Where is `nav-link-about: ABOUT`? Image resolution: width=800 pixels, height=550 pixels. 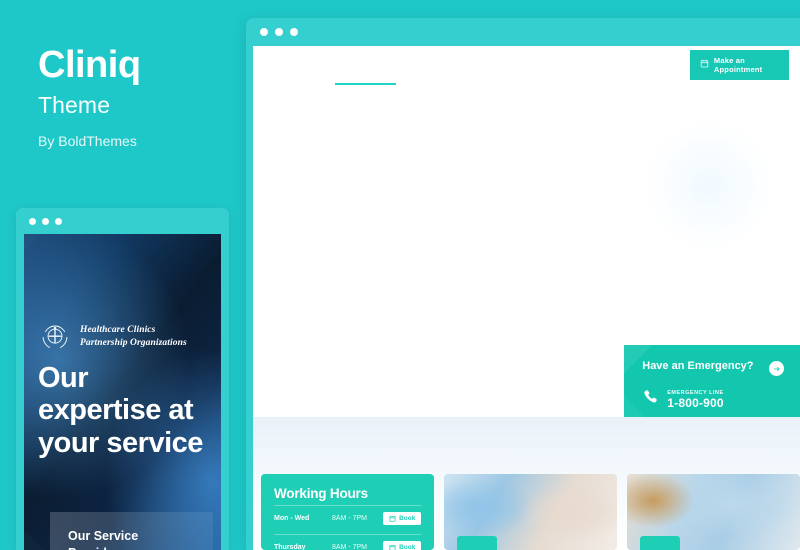
nav-link-about: ABOUT is located at coordinates (441, 65).